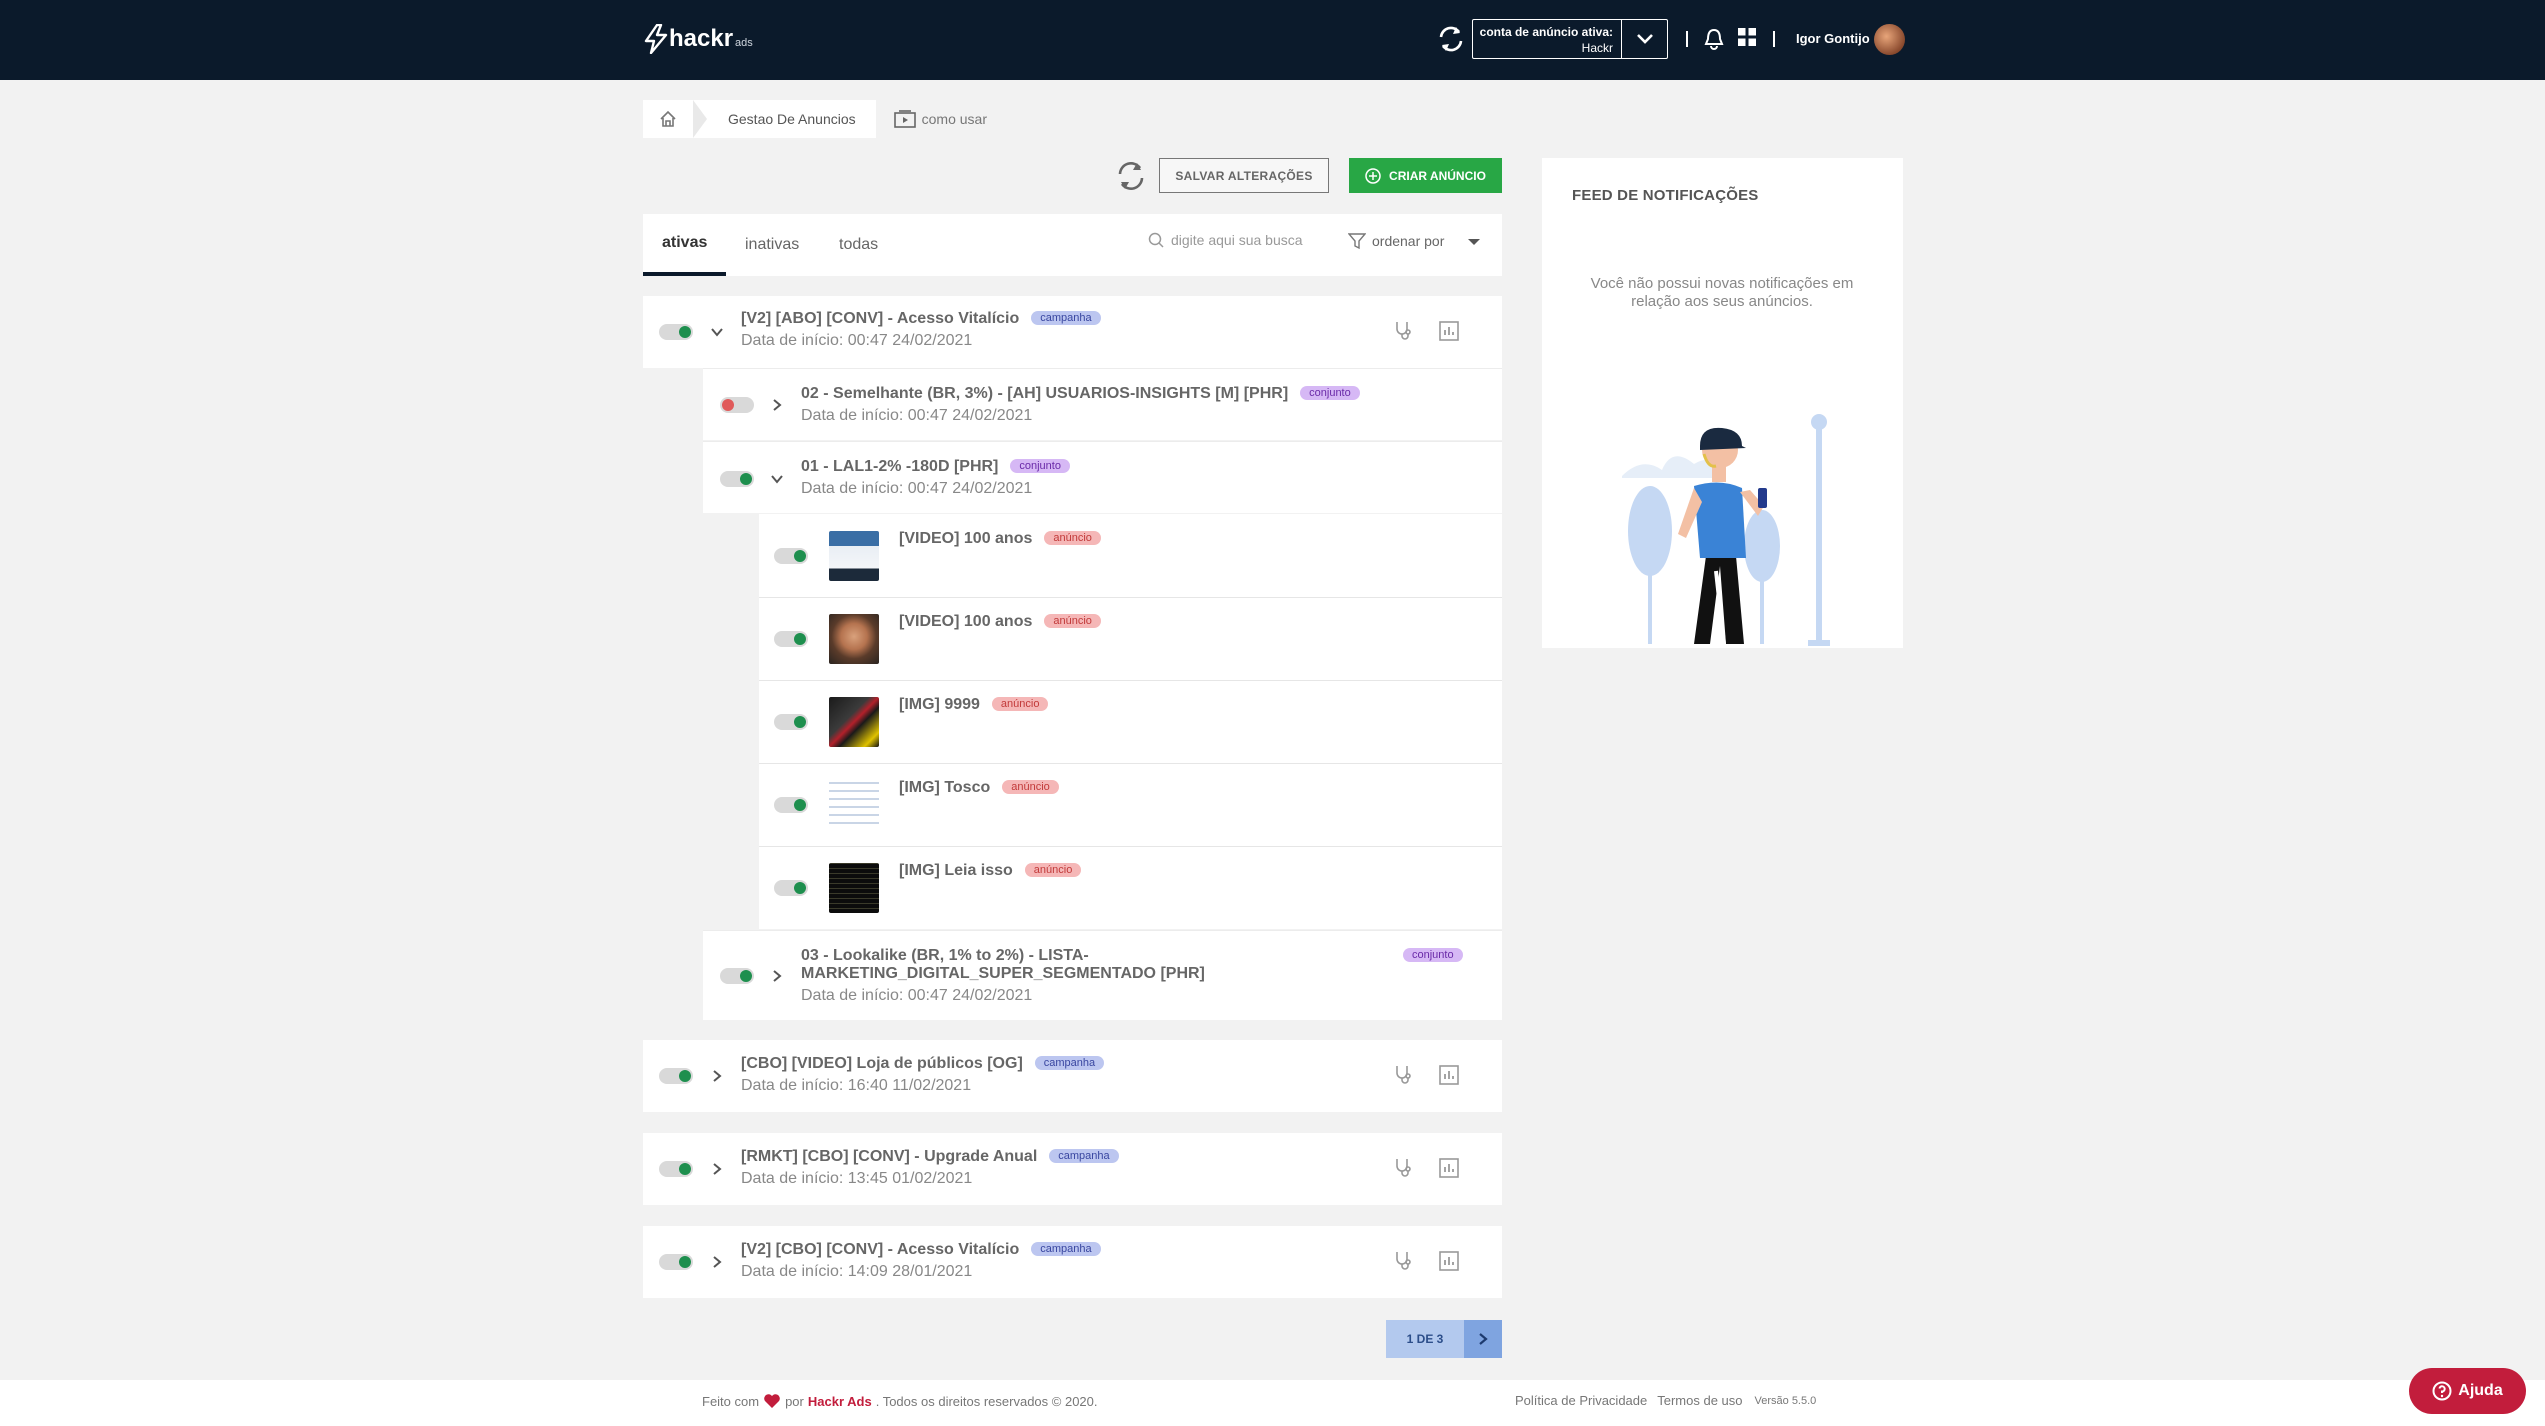 The height and width of the screenshot is (1426, 2545). What do you see at coordinates (1244, 175) in the screenshot?
I see `save-changes-button: SALVAR ALTERAÇÕES` at bounding box center [1244, 175].